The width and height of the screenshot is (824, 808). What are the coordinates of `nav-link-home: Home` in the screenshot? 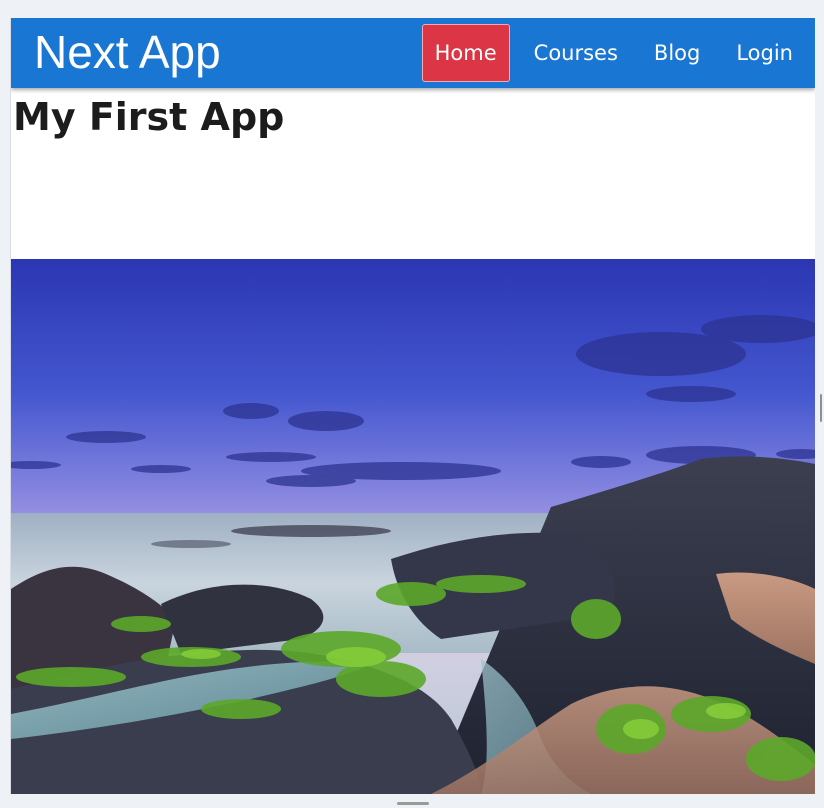 It's located at (465, 53).